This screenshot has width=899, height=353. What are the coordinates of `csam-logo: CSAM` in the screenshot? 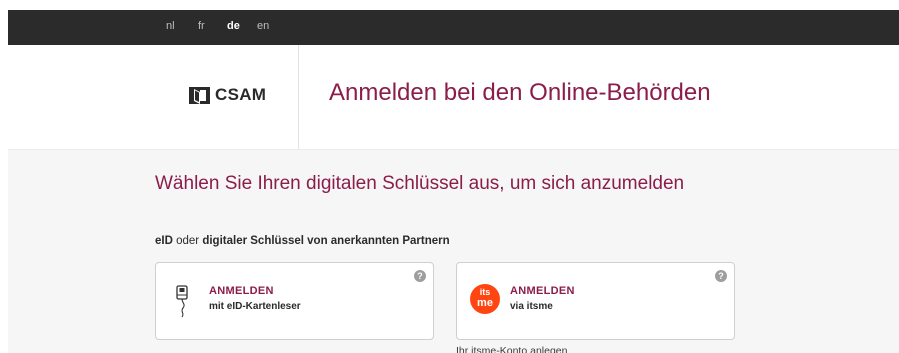 It's located at (227, 95).